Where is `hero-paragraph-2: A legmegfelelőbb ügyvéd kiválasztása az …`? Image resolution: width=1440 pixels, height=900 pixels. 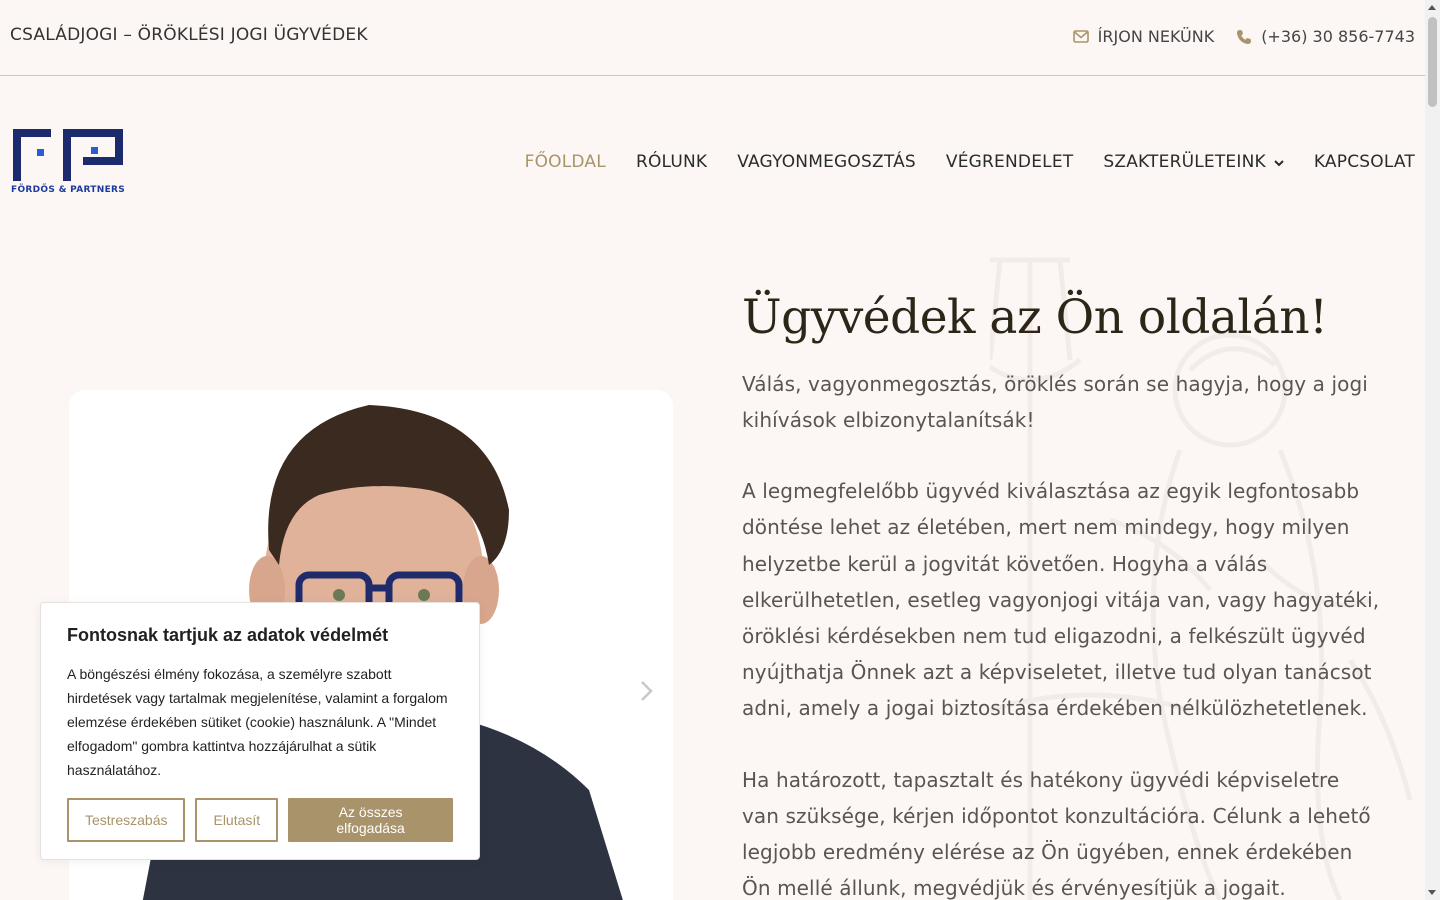 hero-paragraph-2: A legmegfelelőbb ügyvéd kiválasztása az … is located at coordinates (1061, 600).